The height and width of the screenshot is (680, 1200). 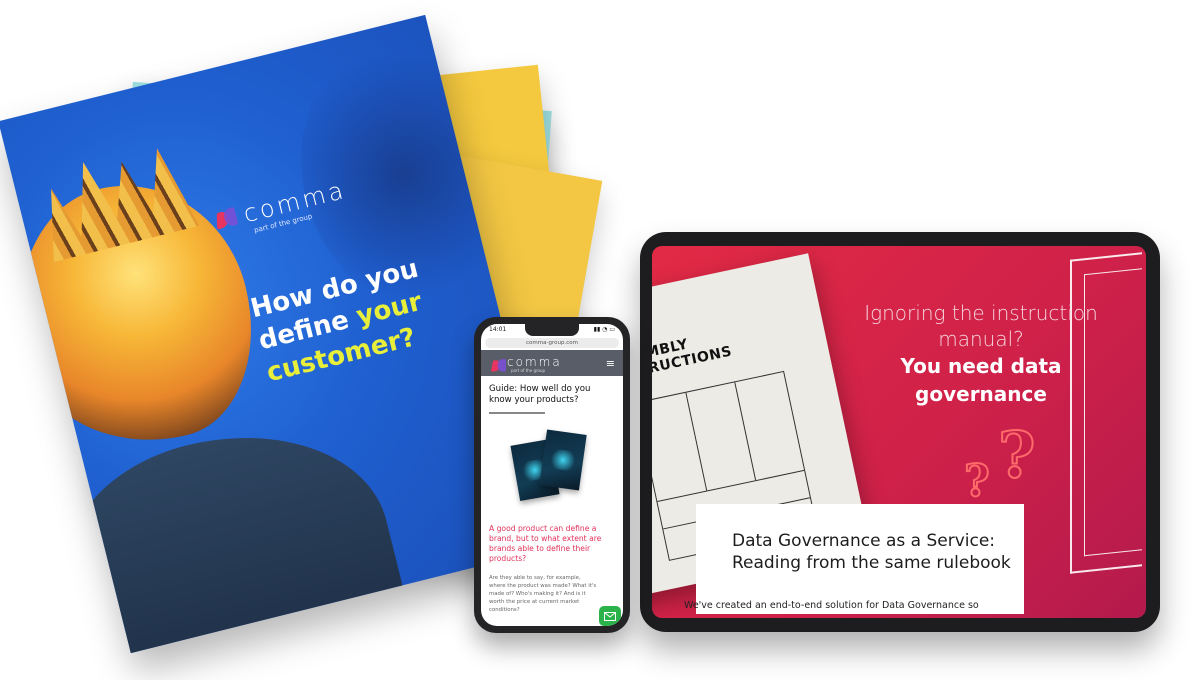 What do you see at coordinates (534, 362) in the screenshot?
I see `phone-logo-word: comma` at bounding box center [534, 362].